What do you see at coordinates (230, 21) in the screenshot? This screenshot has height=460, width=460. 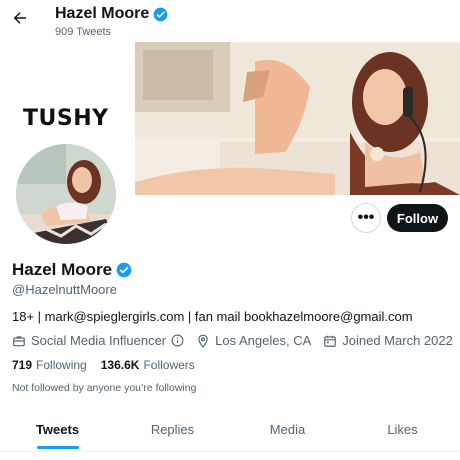 I see `top-bar: Hazel Moore 909 Tweets` at bounding box center [230, 21].